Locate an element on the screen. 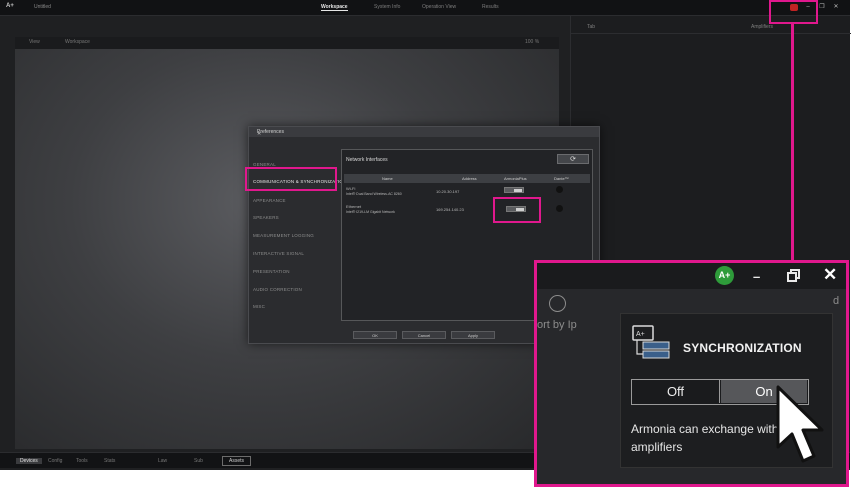  restore-icon is located at coordinates (794, 278).